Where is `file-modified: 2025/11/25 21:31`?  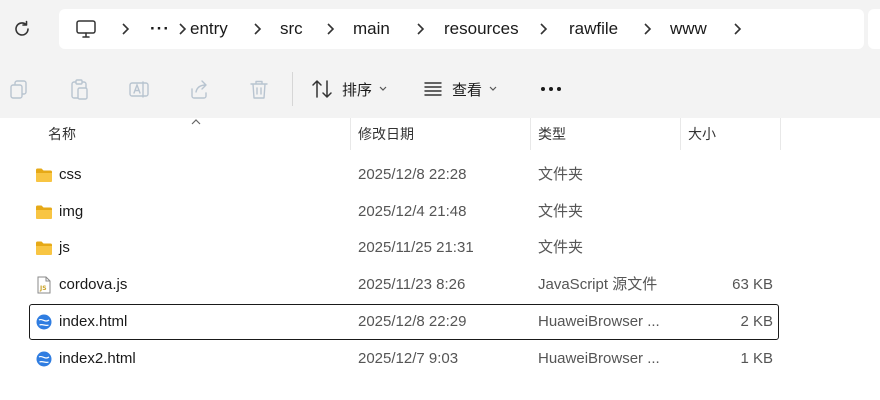 file-modified: 2025/11/25 21:31 is located at coordinates (416, 247).